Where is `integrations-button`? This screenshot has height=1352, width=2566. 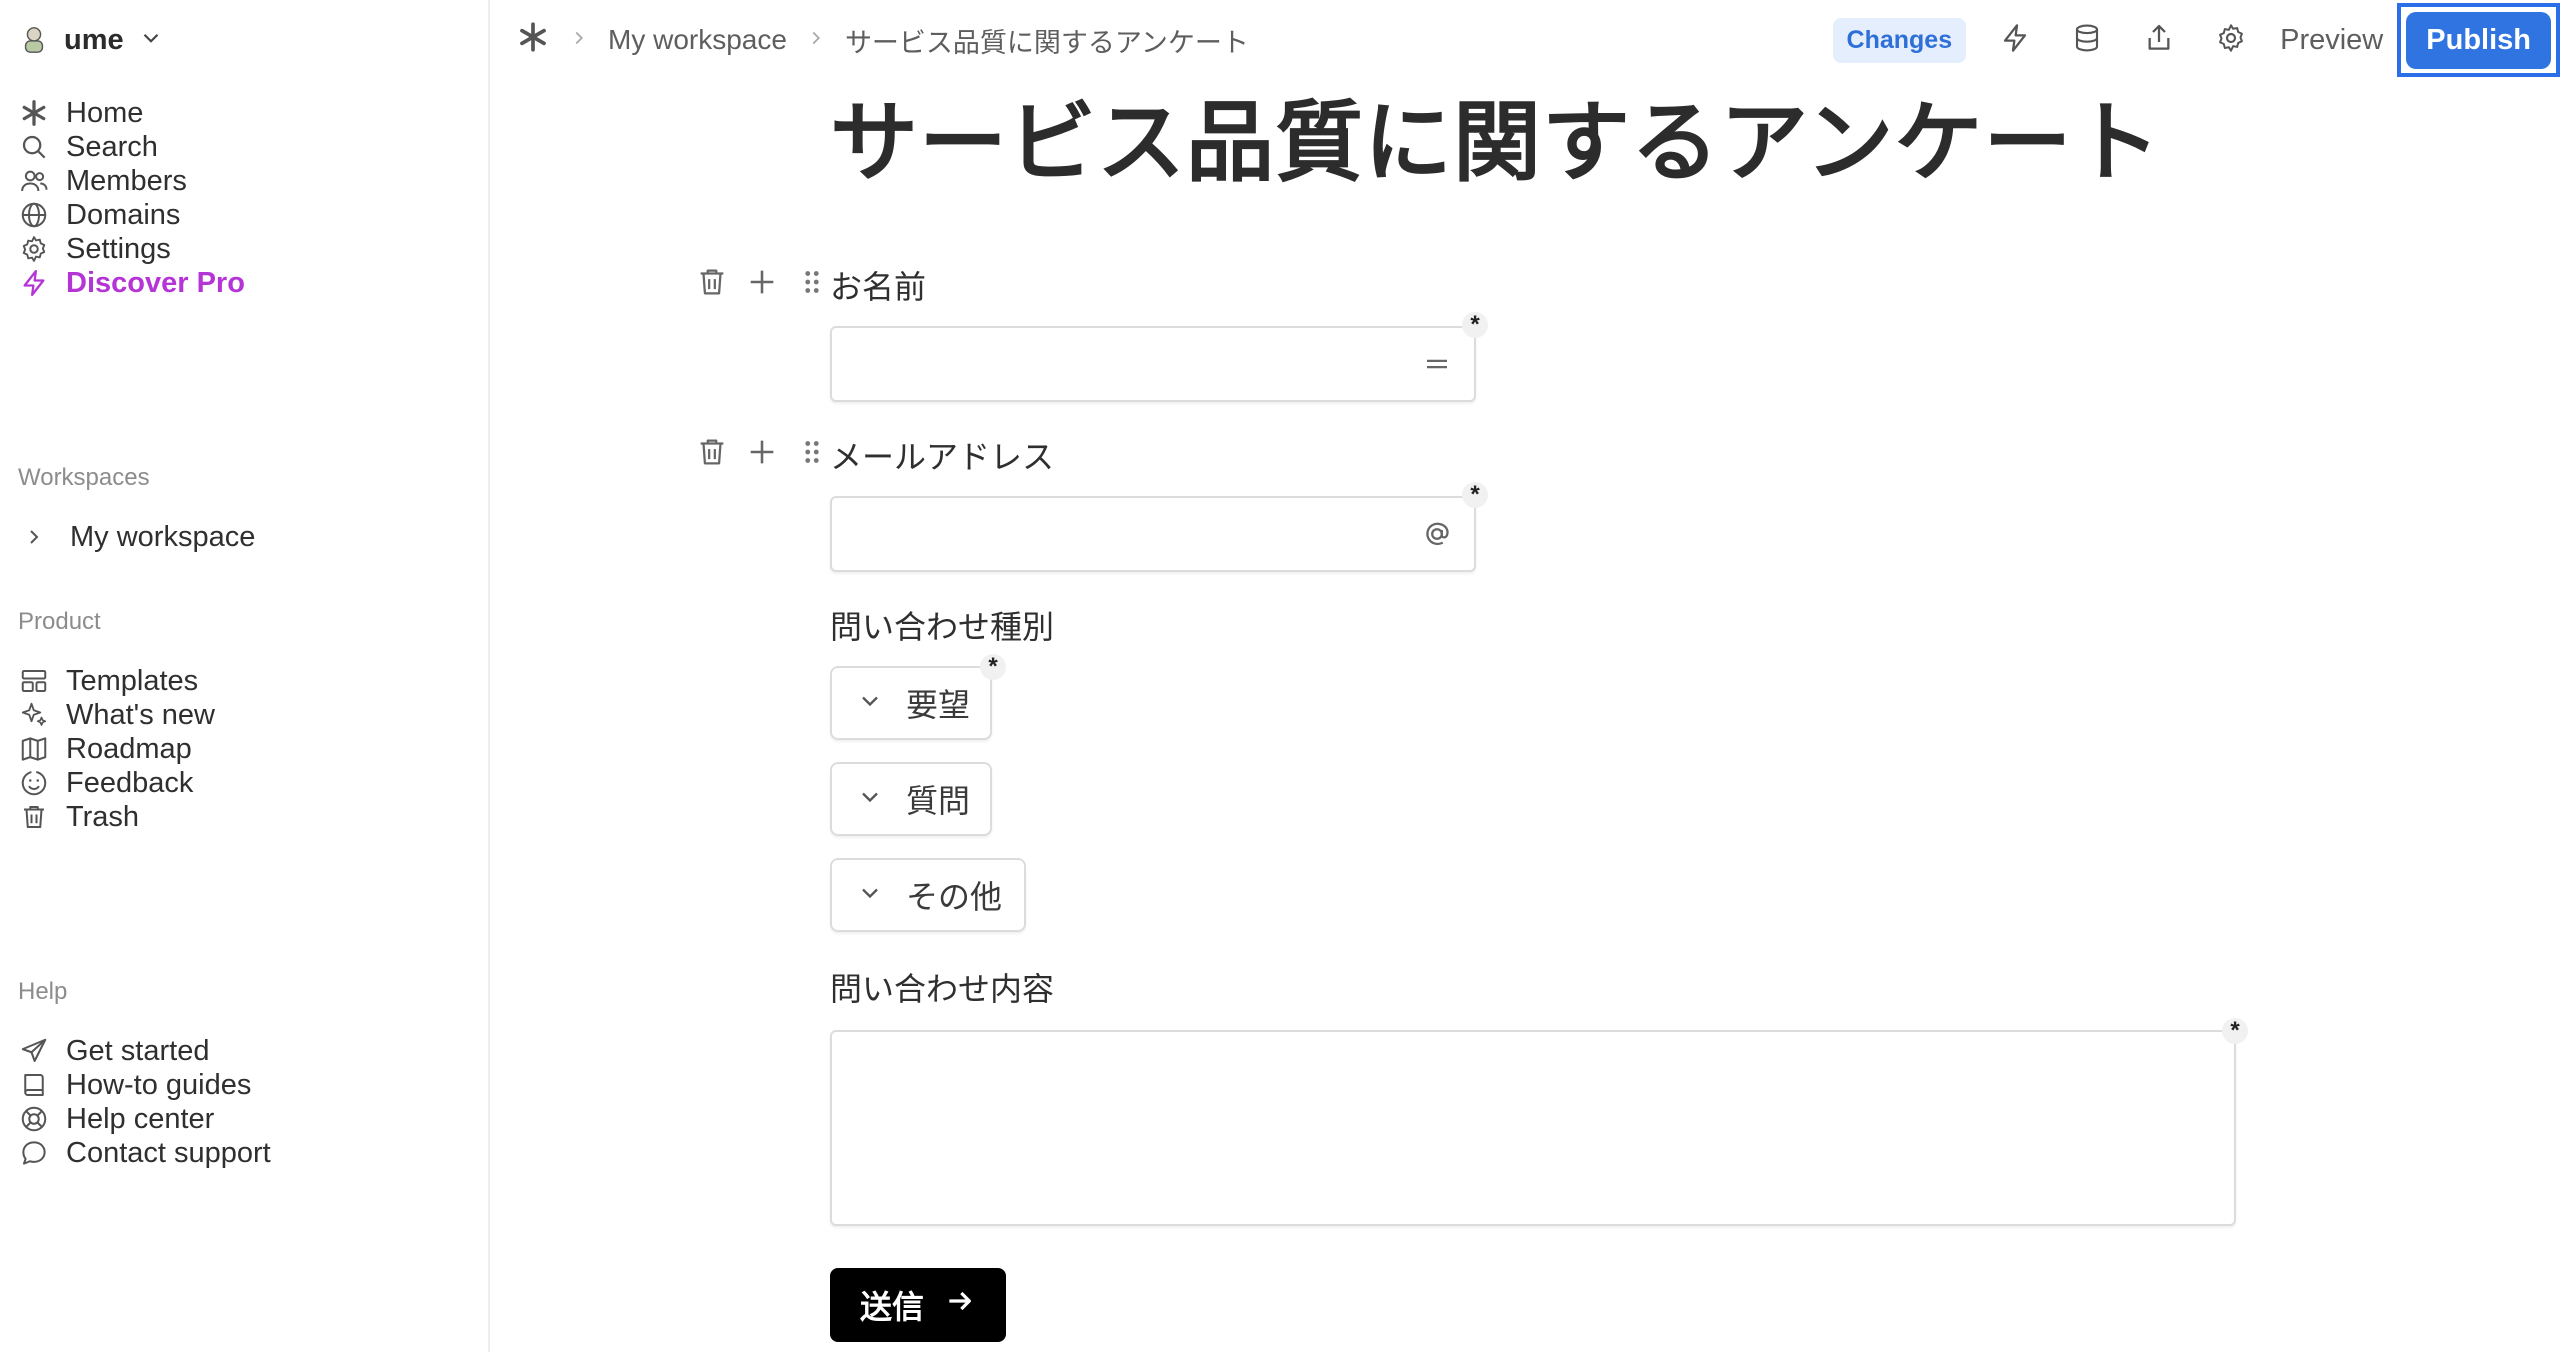
integrations-button is located at coordinates (2015, 40).